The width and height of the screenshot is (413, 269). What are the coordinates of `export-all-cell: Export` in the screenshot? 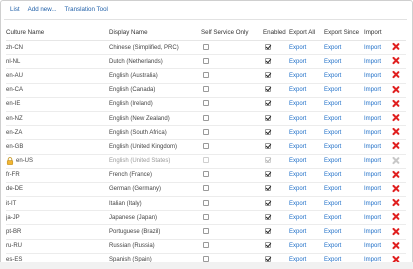 It's located at (306, 232).